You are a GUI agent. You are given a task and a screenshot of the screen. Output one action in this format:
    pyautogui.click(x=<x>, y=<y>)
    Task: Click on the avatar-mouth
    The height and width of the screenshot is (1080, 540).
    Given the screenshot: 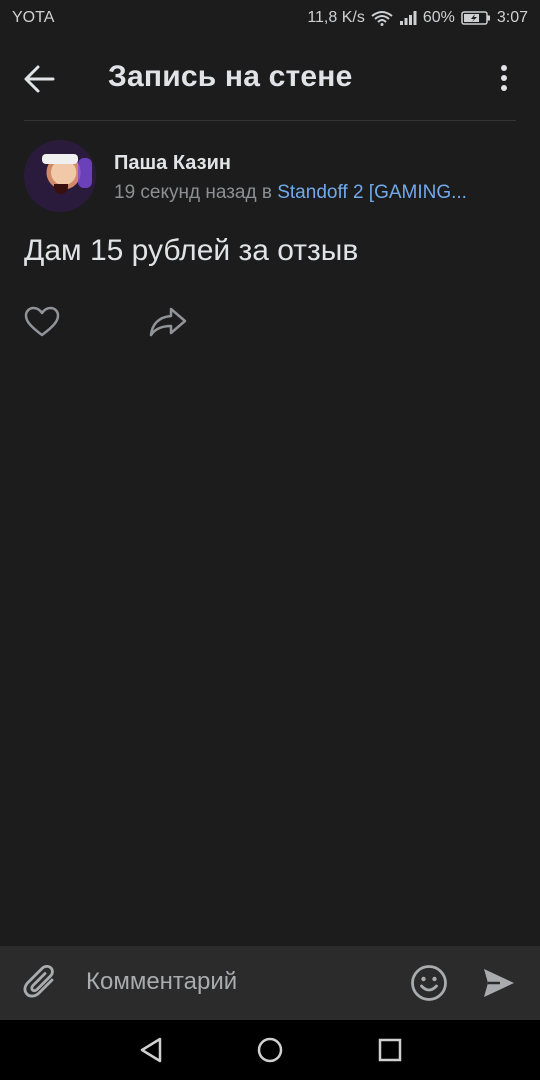 What is the action you would take?
    pyautogui.click(x=61, y=189)
    